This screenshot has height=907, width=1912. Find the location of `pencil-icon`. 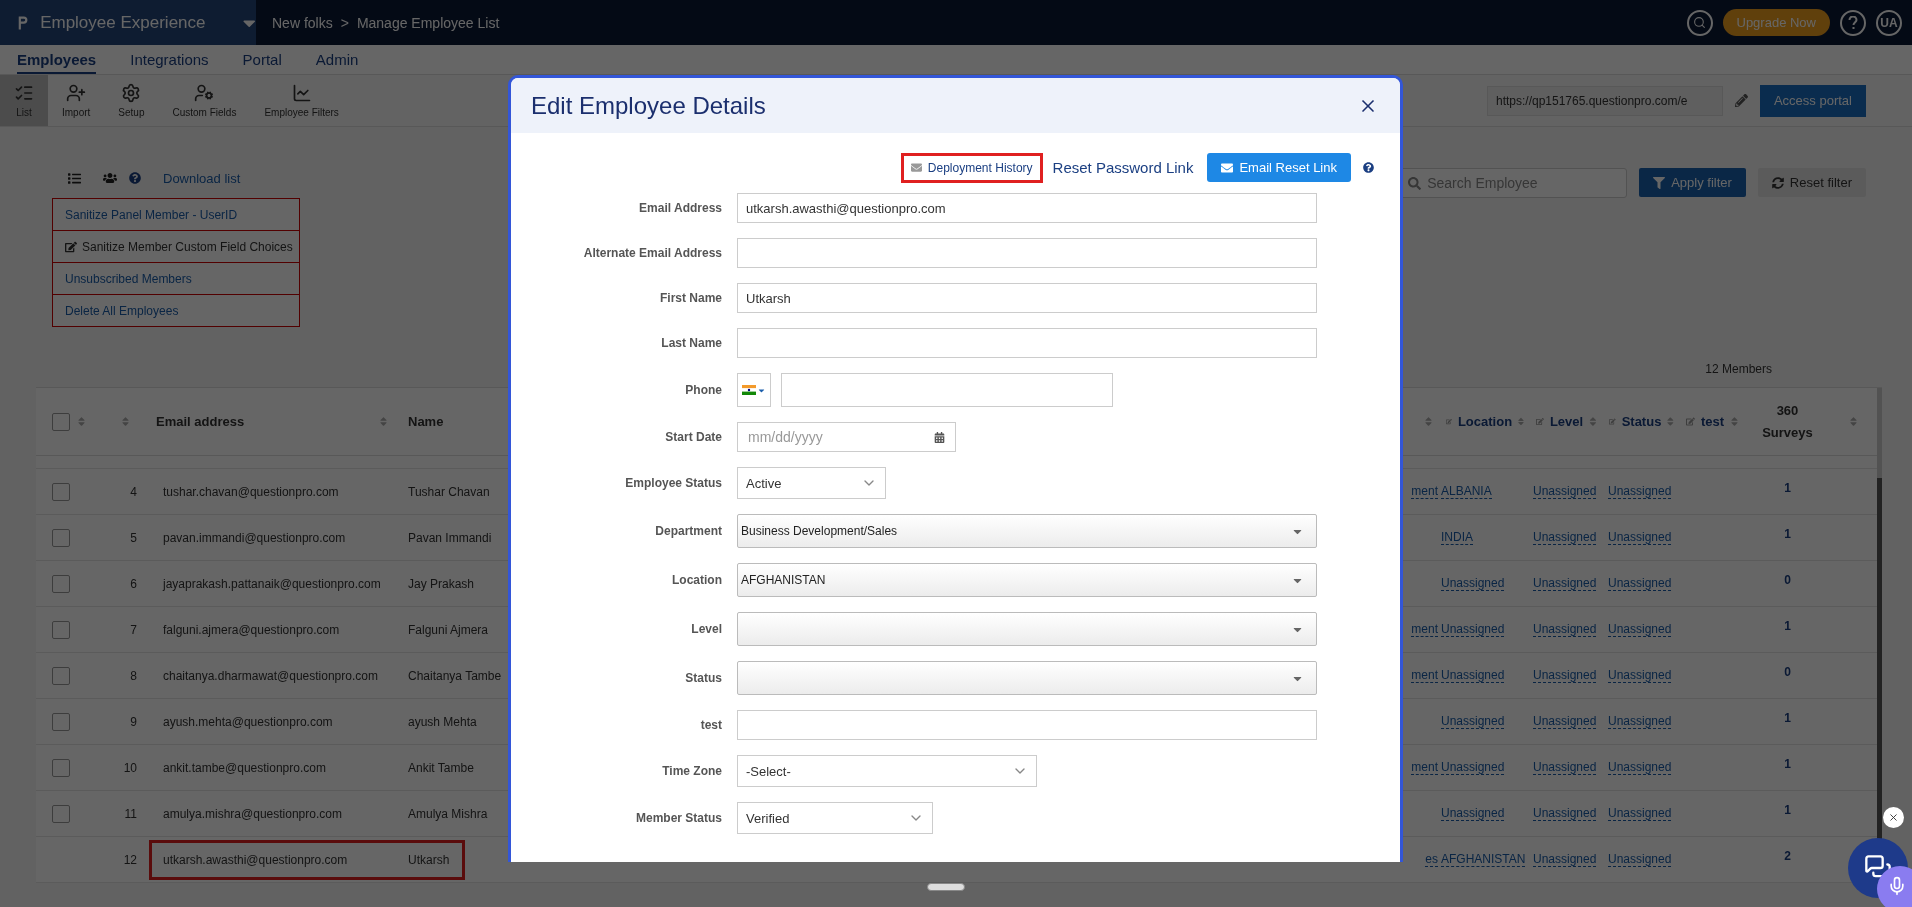

pencil-icon is located at coordinates (1741, 100).